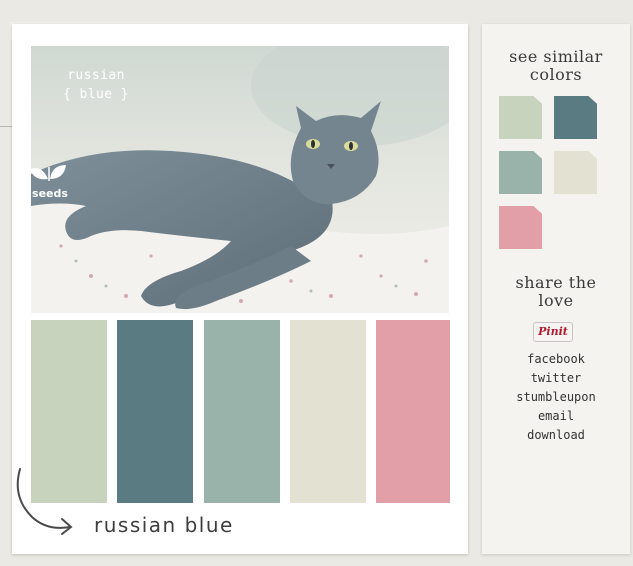 This screenshot has height=566, width=633. Describe the element at coordinates (44, 501) in the screenshot. I see `arrow-icon` at that location.